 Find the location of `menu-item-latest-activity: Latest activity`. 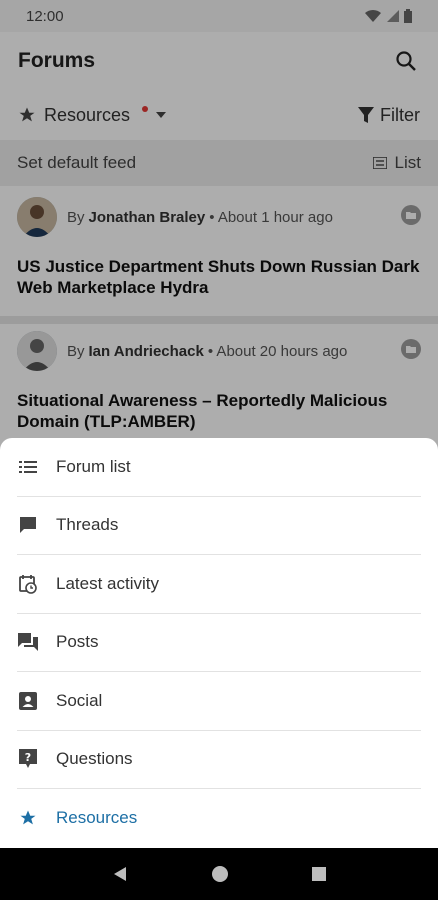

menu-item-latest-activity: Latest activity is located at coordinates (219, 584).